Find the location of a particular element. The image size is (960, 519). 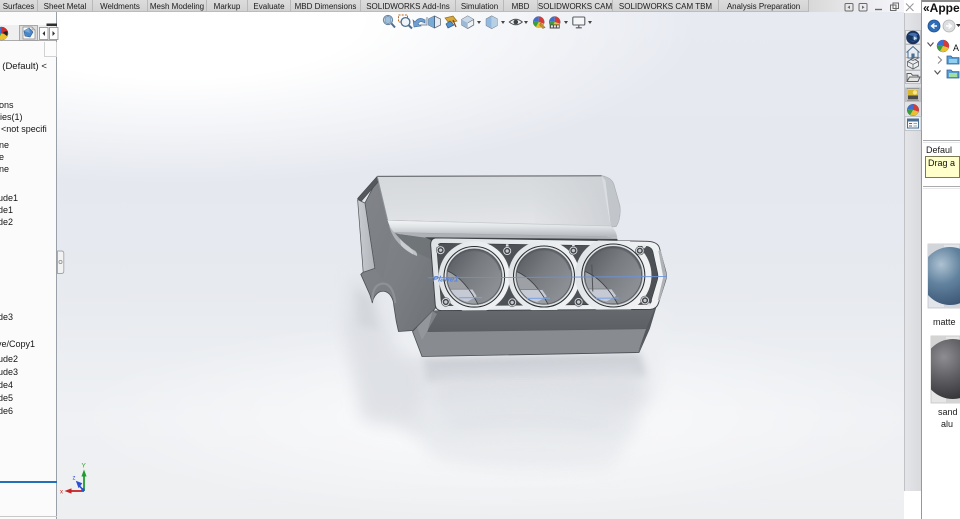

svg-text: z is located at coordinates (74, 479).